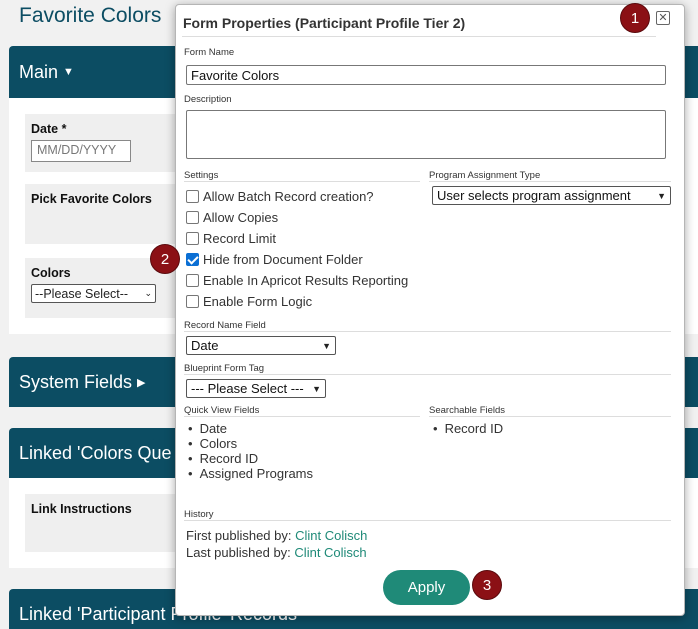  Describe the element at coordinates (426, 587) in the screenshot. I see `apply-button: Apply` at that location.